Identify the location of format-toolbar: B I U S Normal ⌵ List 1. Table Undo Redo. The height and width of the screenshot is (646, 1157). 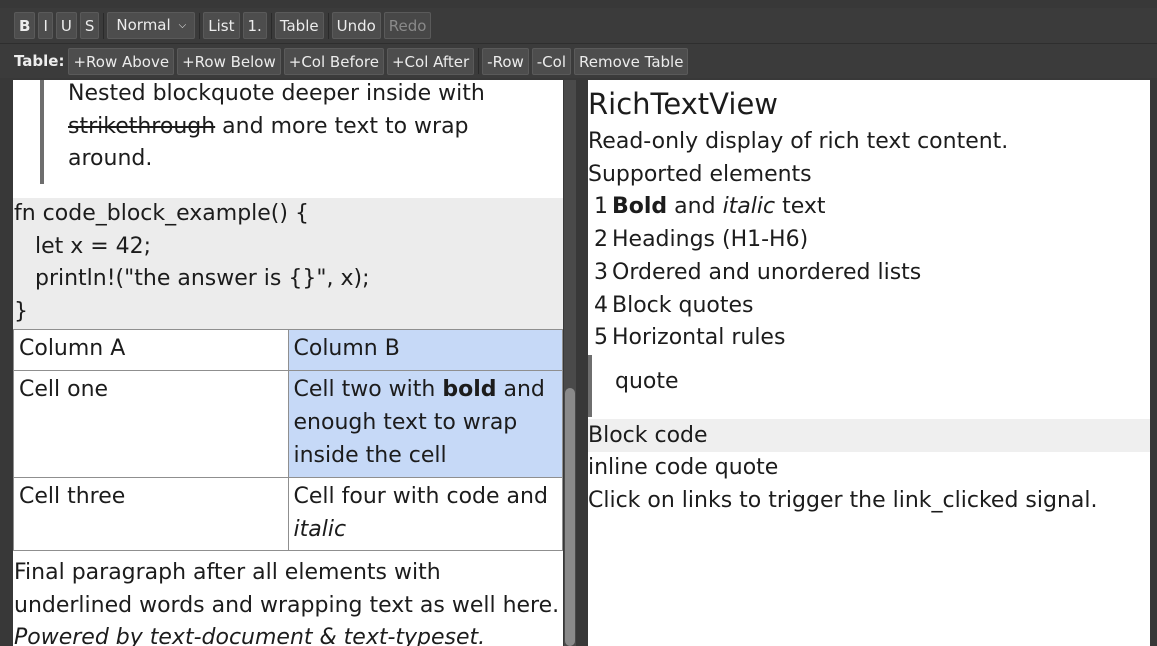
(578, 25).